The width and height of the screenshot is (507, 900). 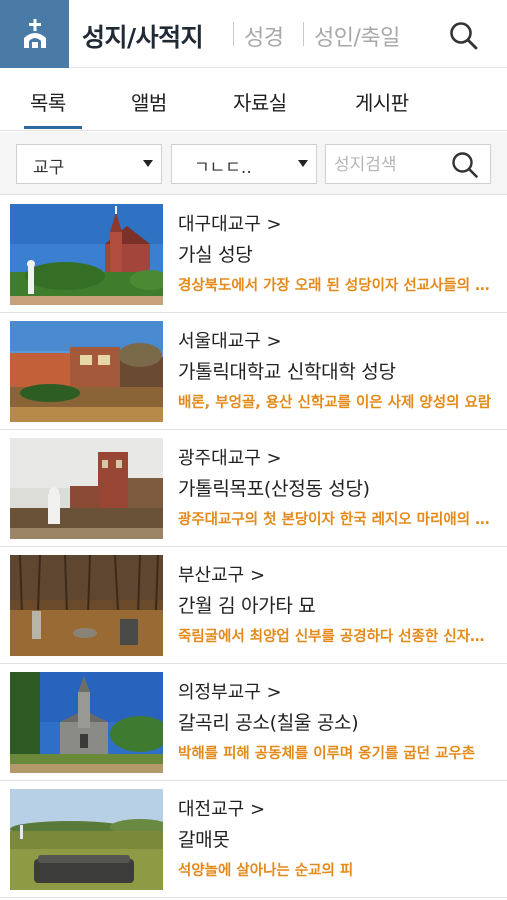 What do you see at coordinates (149, 101) in the screenshot?
I see `tab-album: 앨범` at bounding box center [149, 101].